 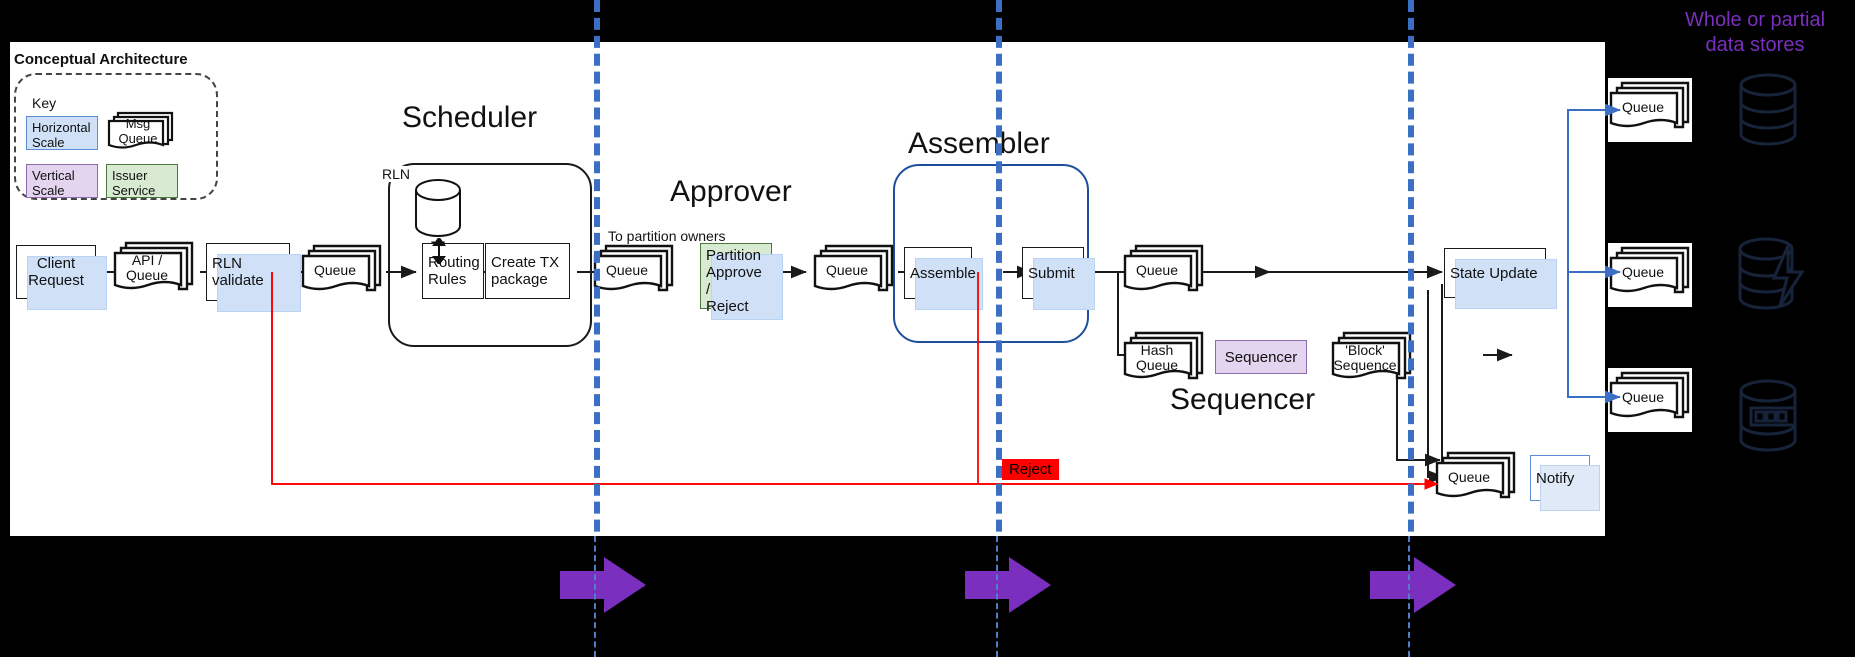 What do you see at coordinates (1494, 273) in the screenshot?
I see `state-update-label: State Update` at bounding box center [1494, 273].